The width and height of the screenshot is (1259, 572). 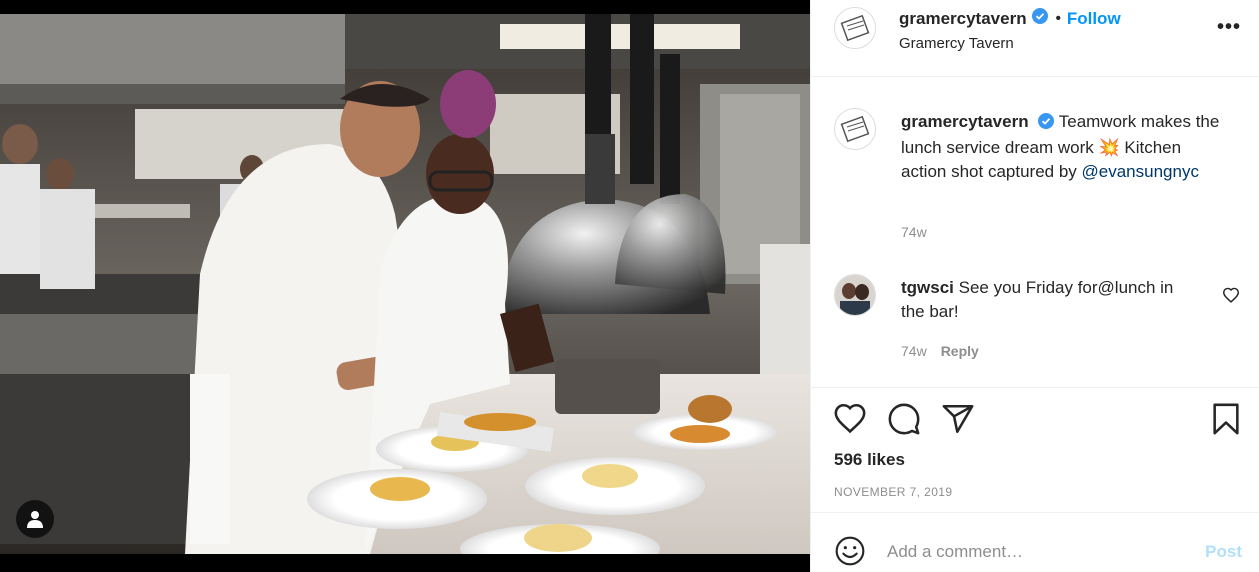 I want to click on save-button, so click(x=1226, y=421).